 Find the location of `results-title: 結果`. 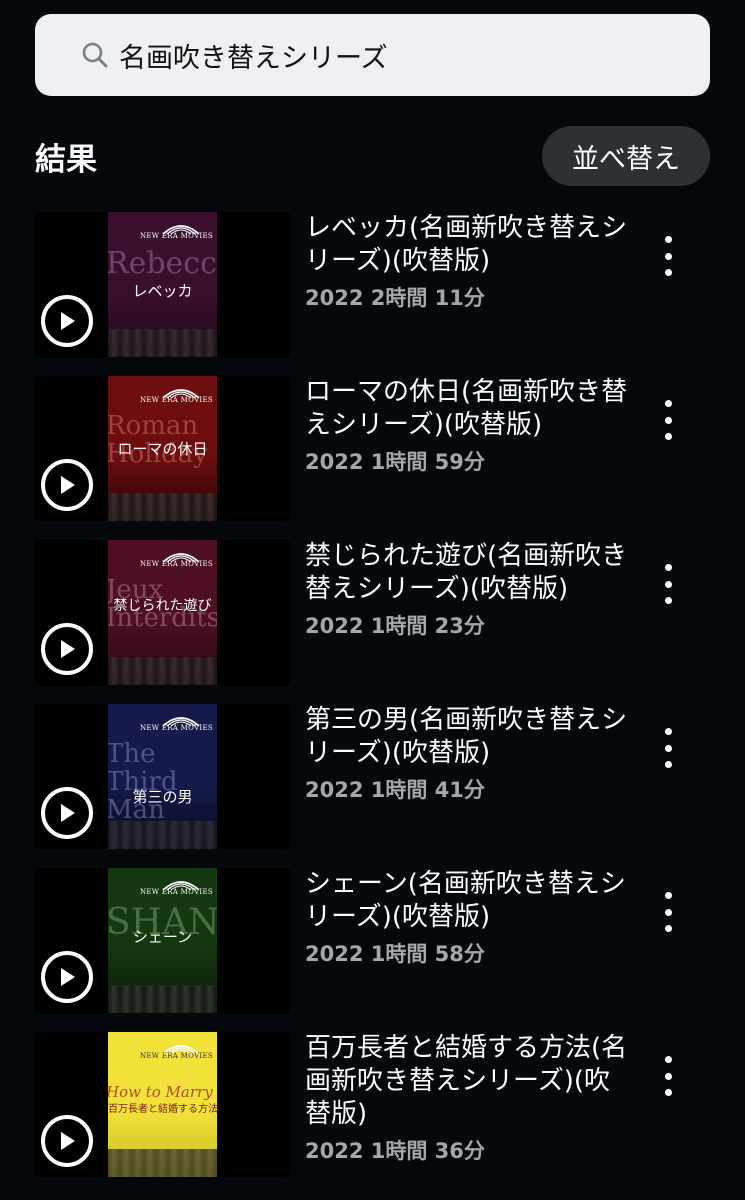

results-title: 結果 is located at coordinates (66, 159).